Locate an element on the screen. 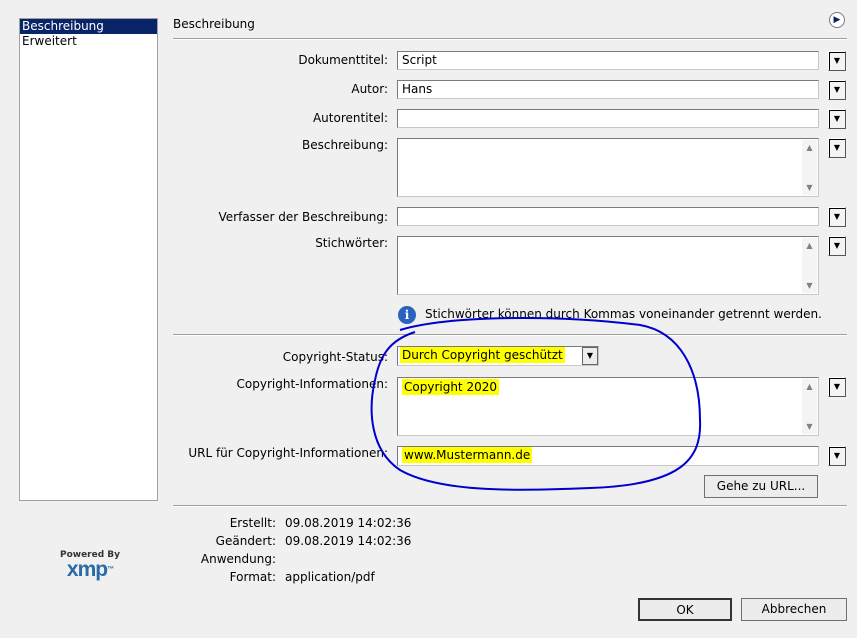 This screenshot has width=857, height=638. stichwoerter-history-dropdown: ▼ is located at coordinates (837, 246).